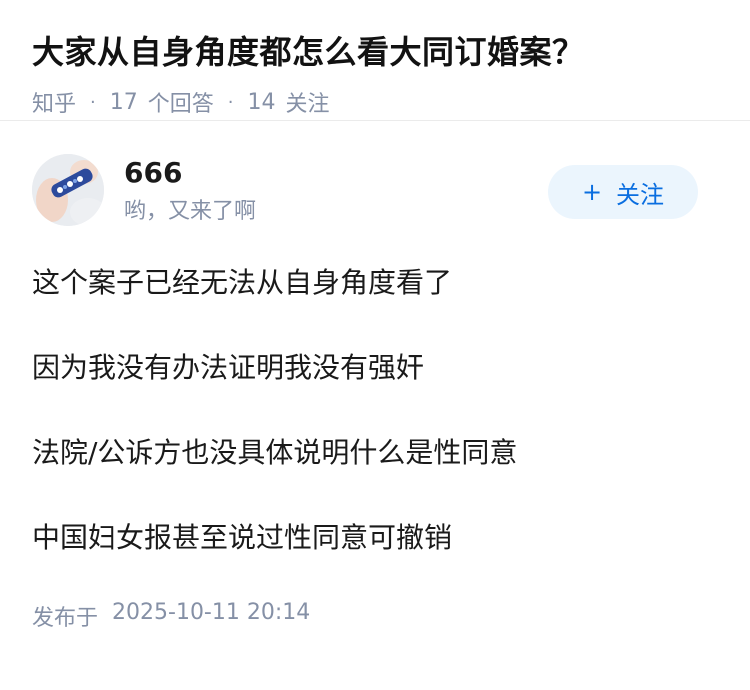 The image size is (750, 690). I want to click on answer-count: 17, so click(123, 102).